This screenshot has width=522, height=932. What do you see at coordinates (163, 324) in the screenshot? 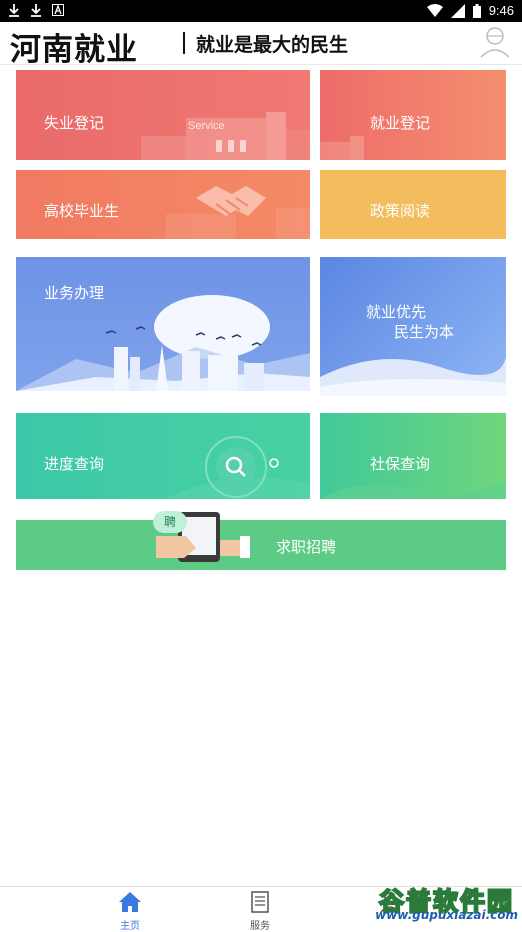
I see `tile-business-handling: 业务办理` at bounding box center [163, 324].